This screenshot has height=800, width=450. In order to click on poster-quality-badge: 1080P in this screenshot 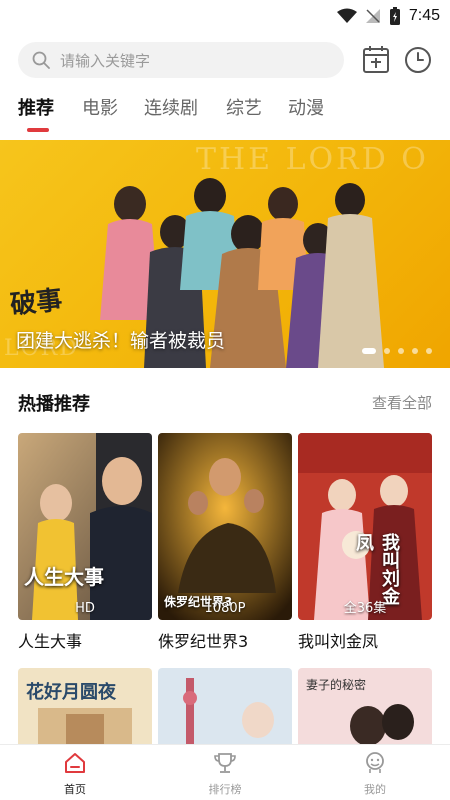, I will do `click(225, 608)`.